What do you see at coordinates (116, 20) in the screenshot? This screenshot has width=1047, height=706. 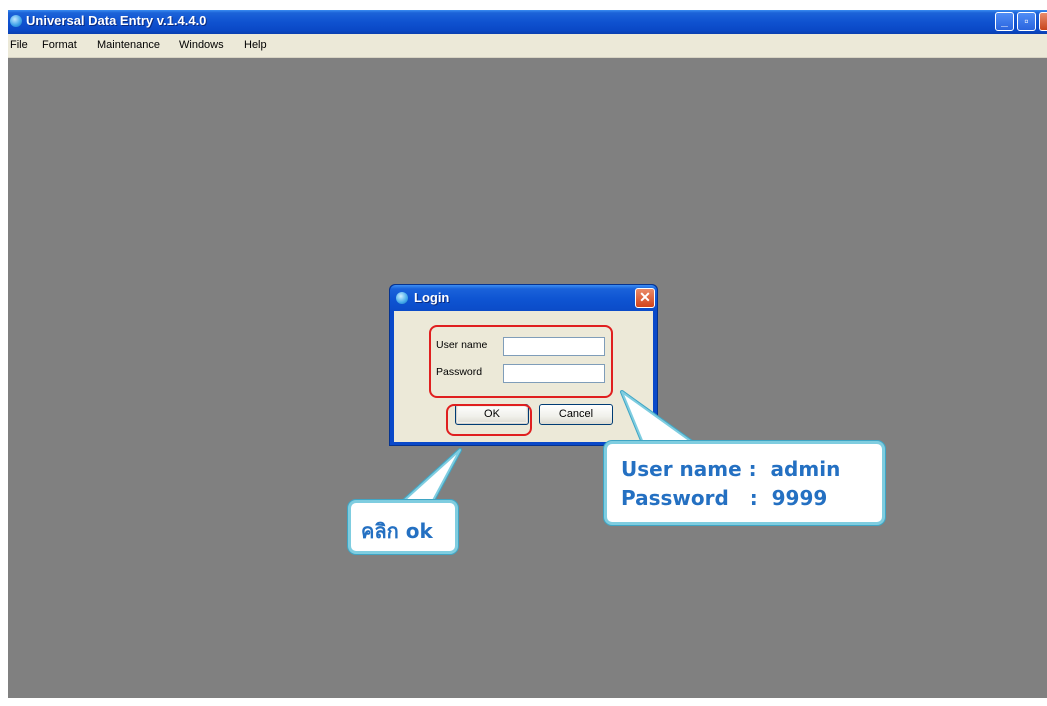 I see `window-title: Universal Data Entry v.1.4.4.0` at bounding box center [116, 20].